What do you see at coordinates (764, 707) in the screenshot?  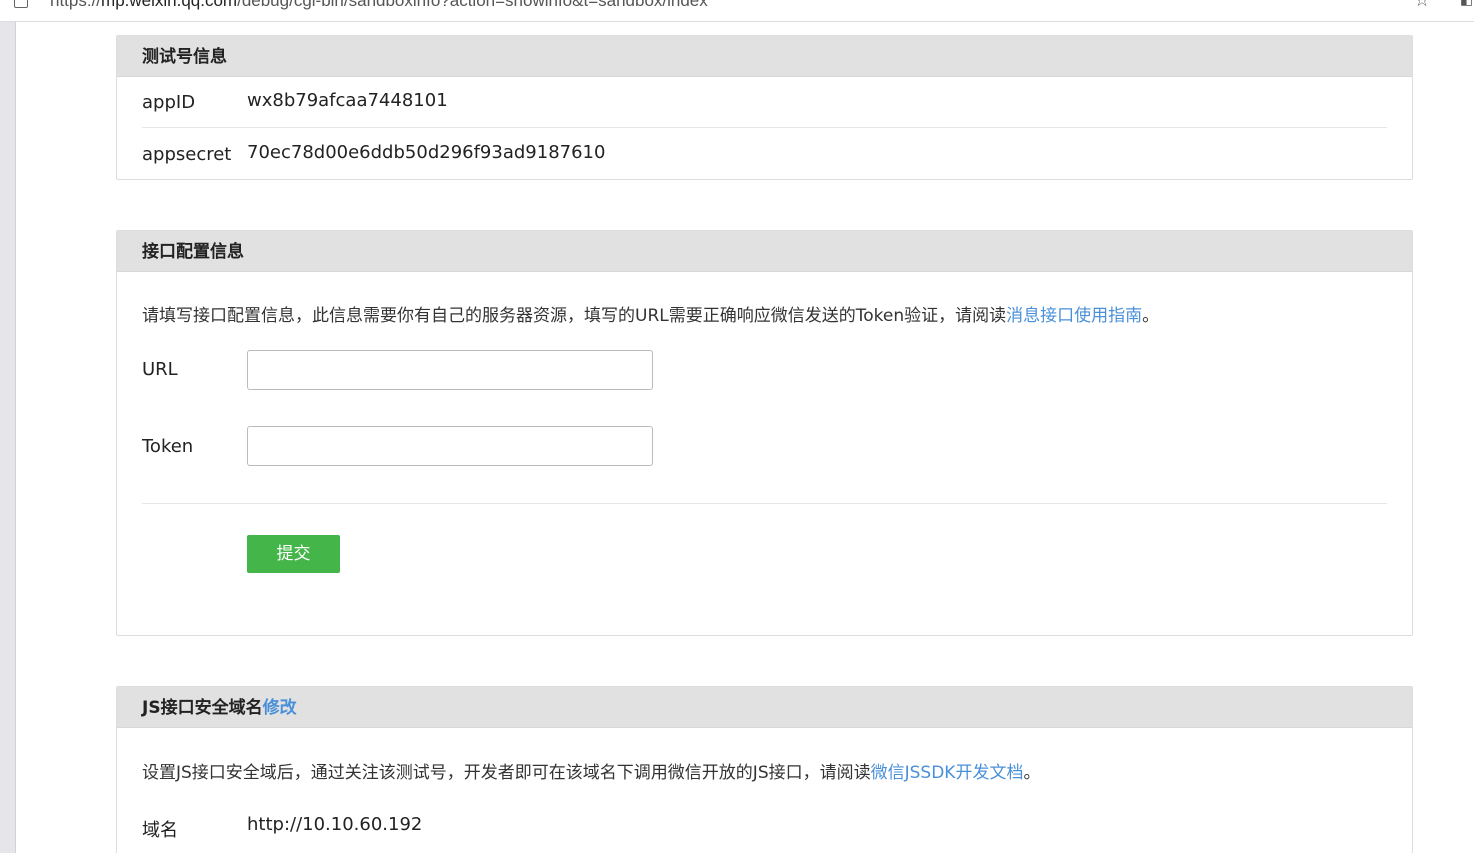 I see `panel-title: JS接口安全域名修改` at bounding box center [764, 707].